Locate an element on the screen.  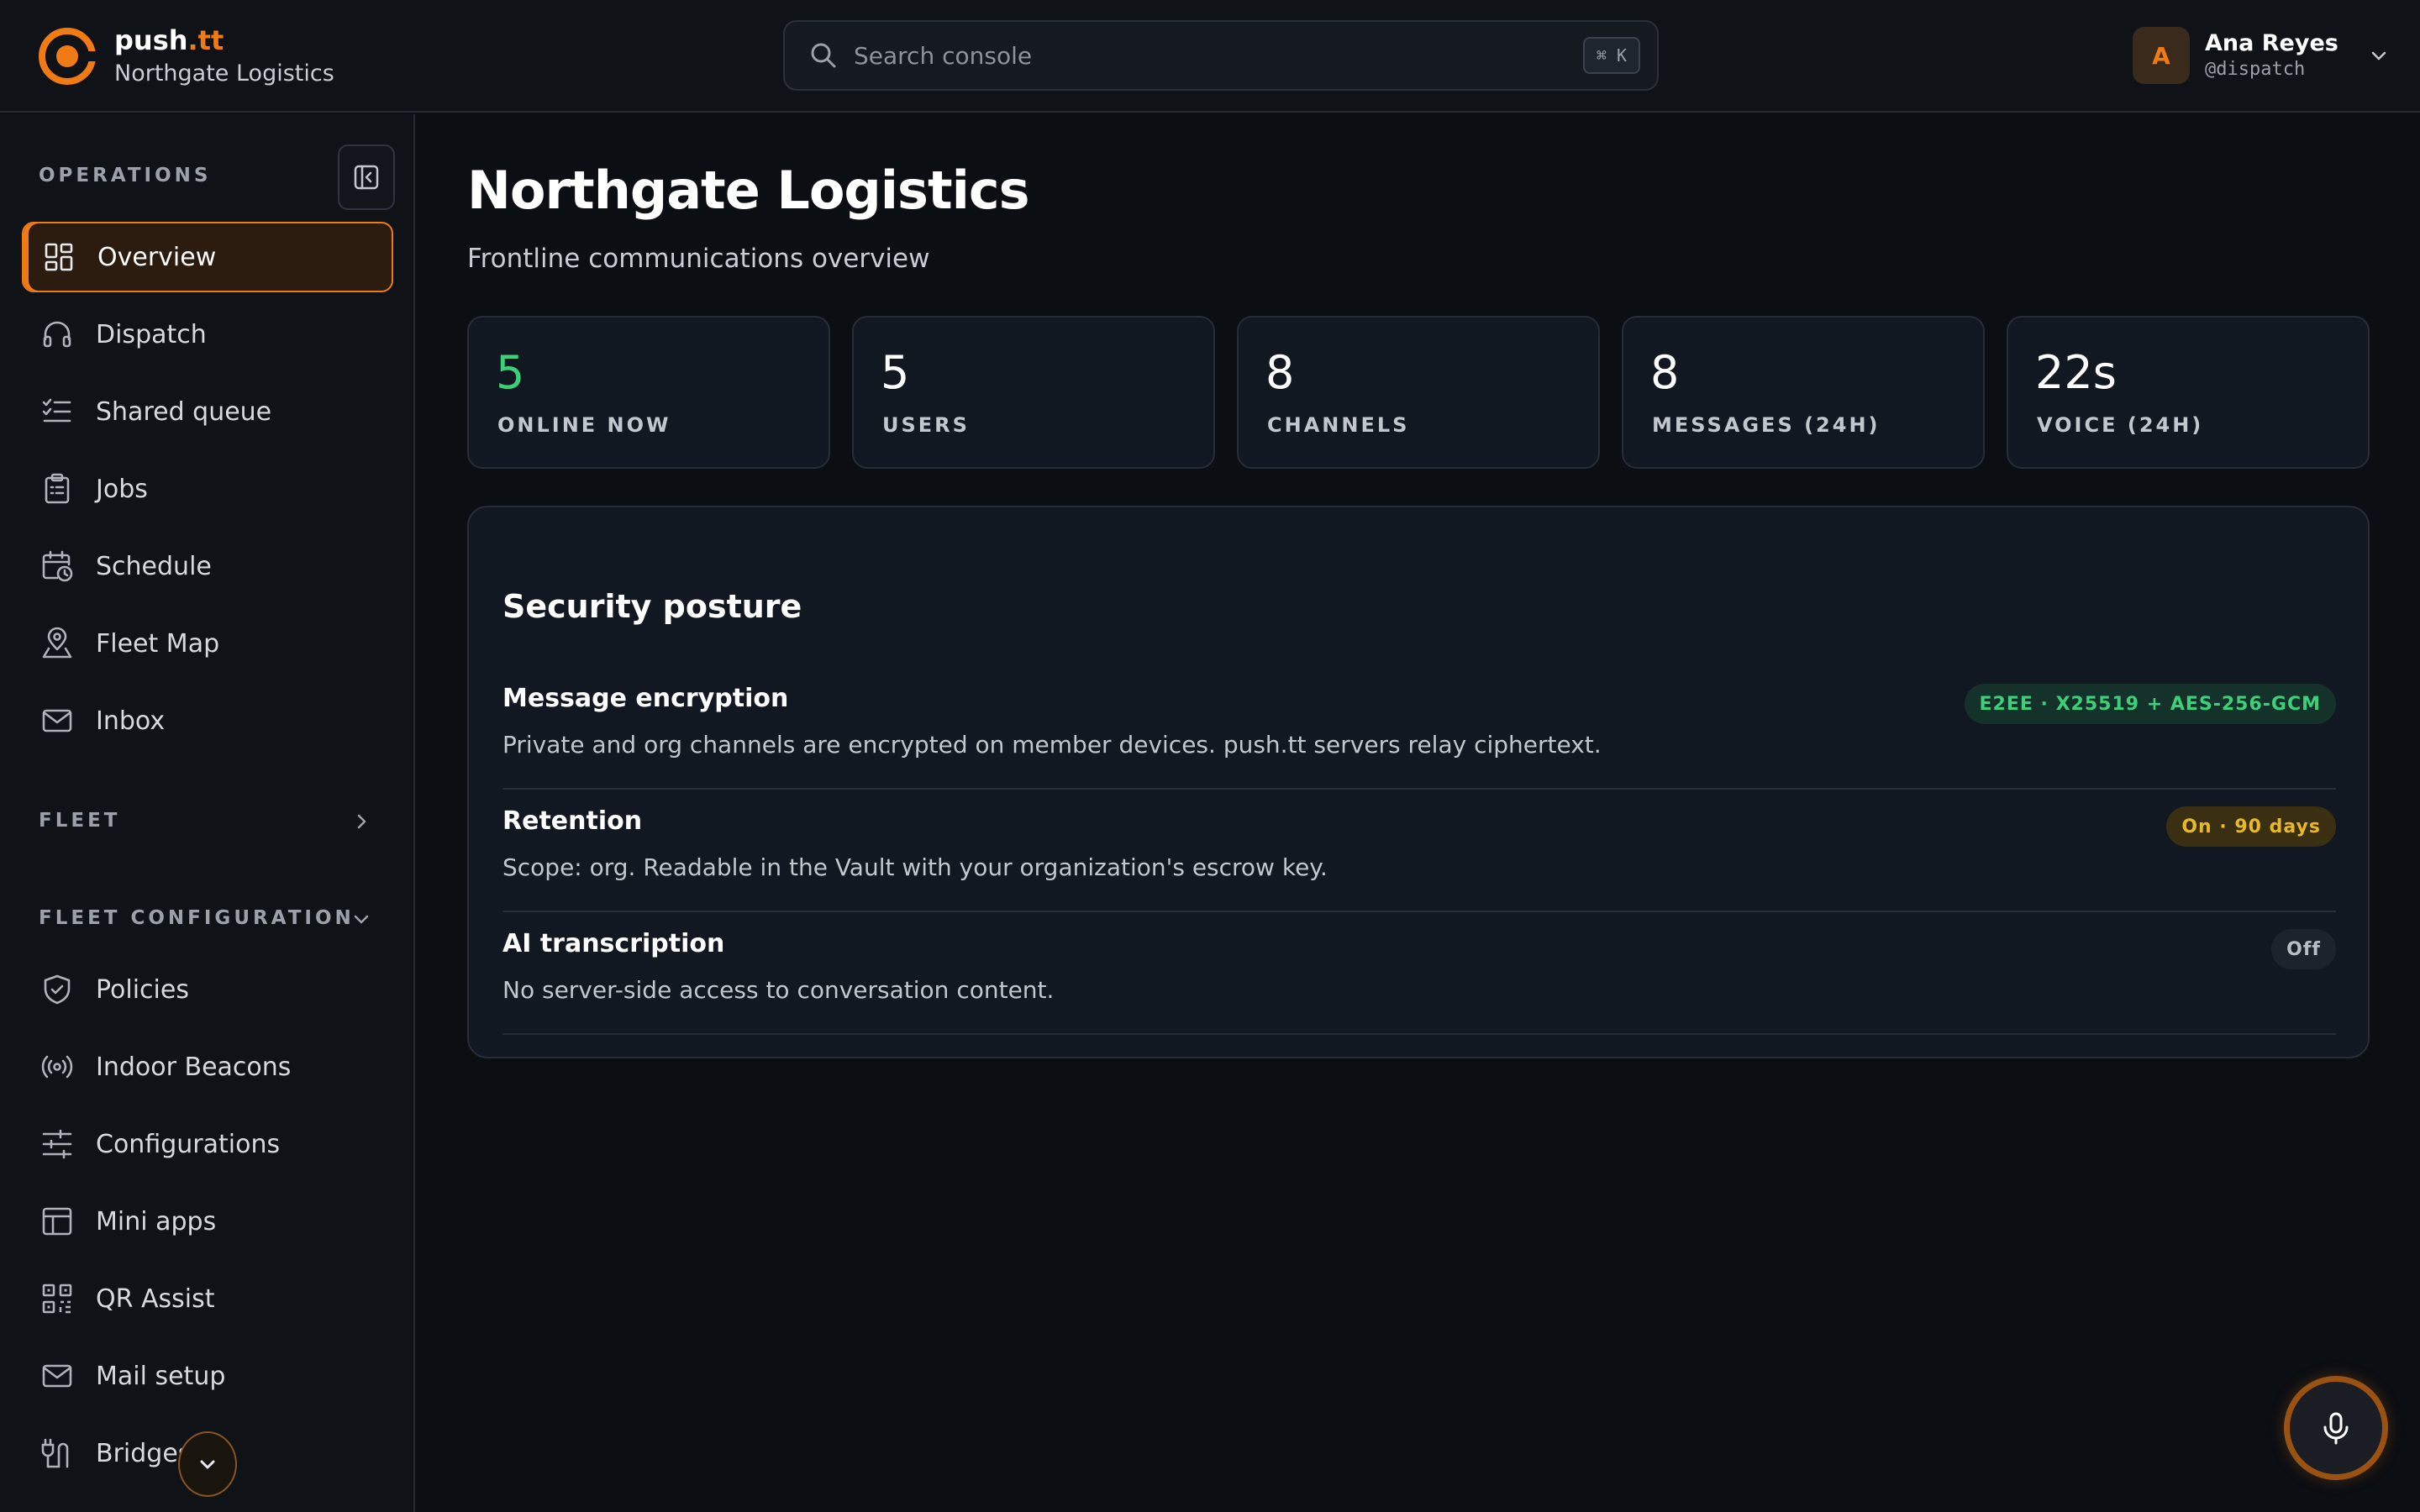
sidebar-item-overview: Overview is located at coordinates (207, 257).